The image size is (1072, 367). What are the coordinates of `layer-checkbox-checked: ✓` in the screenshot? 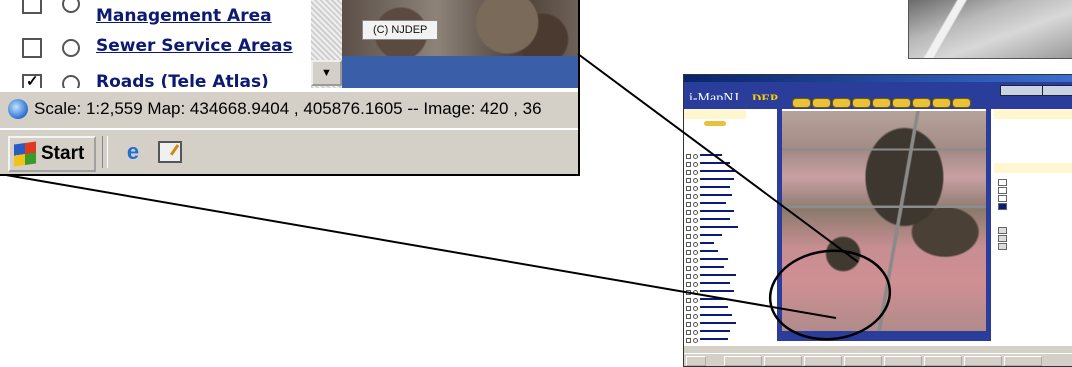 It's located at (32, 80).